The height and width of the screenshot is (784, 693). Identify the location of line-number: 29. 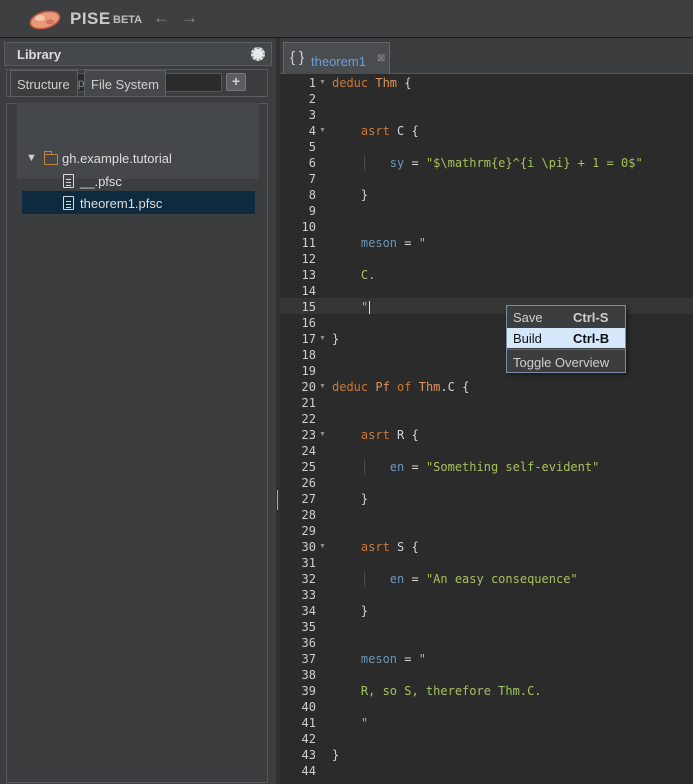
(308, 531).